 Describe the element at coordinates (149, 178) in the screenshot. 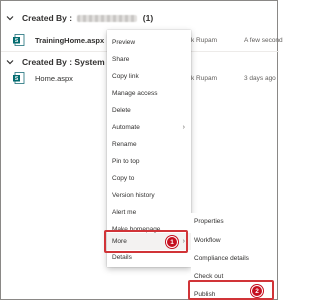

I see `menu-item-copy-to: Copy to` at that location.